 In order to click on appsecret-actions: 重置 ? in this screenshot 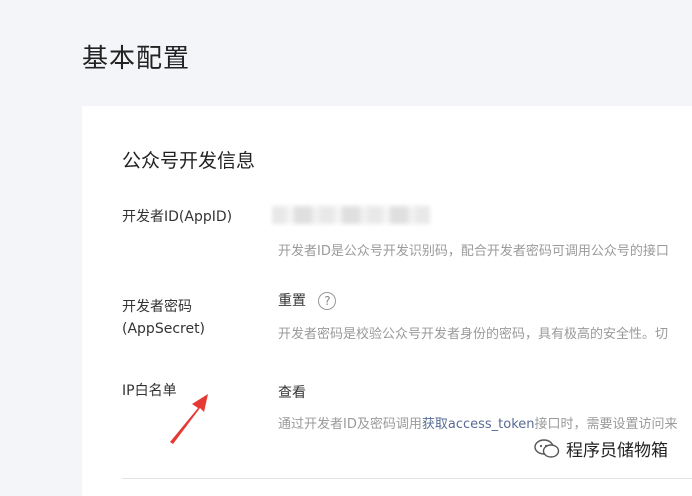, I will do `click(307, 300)`.